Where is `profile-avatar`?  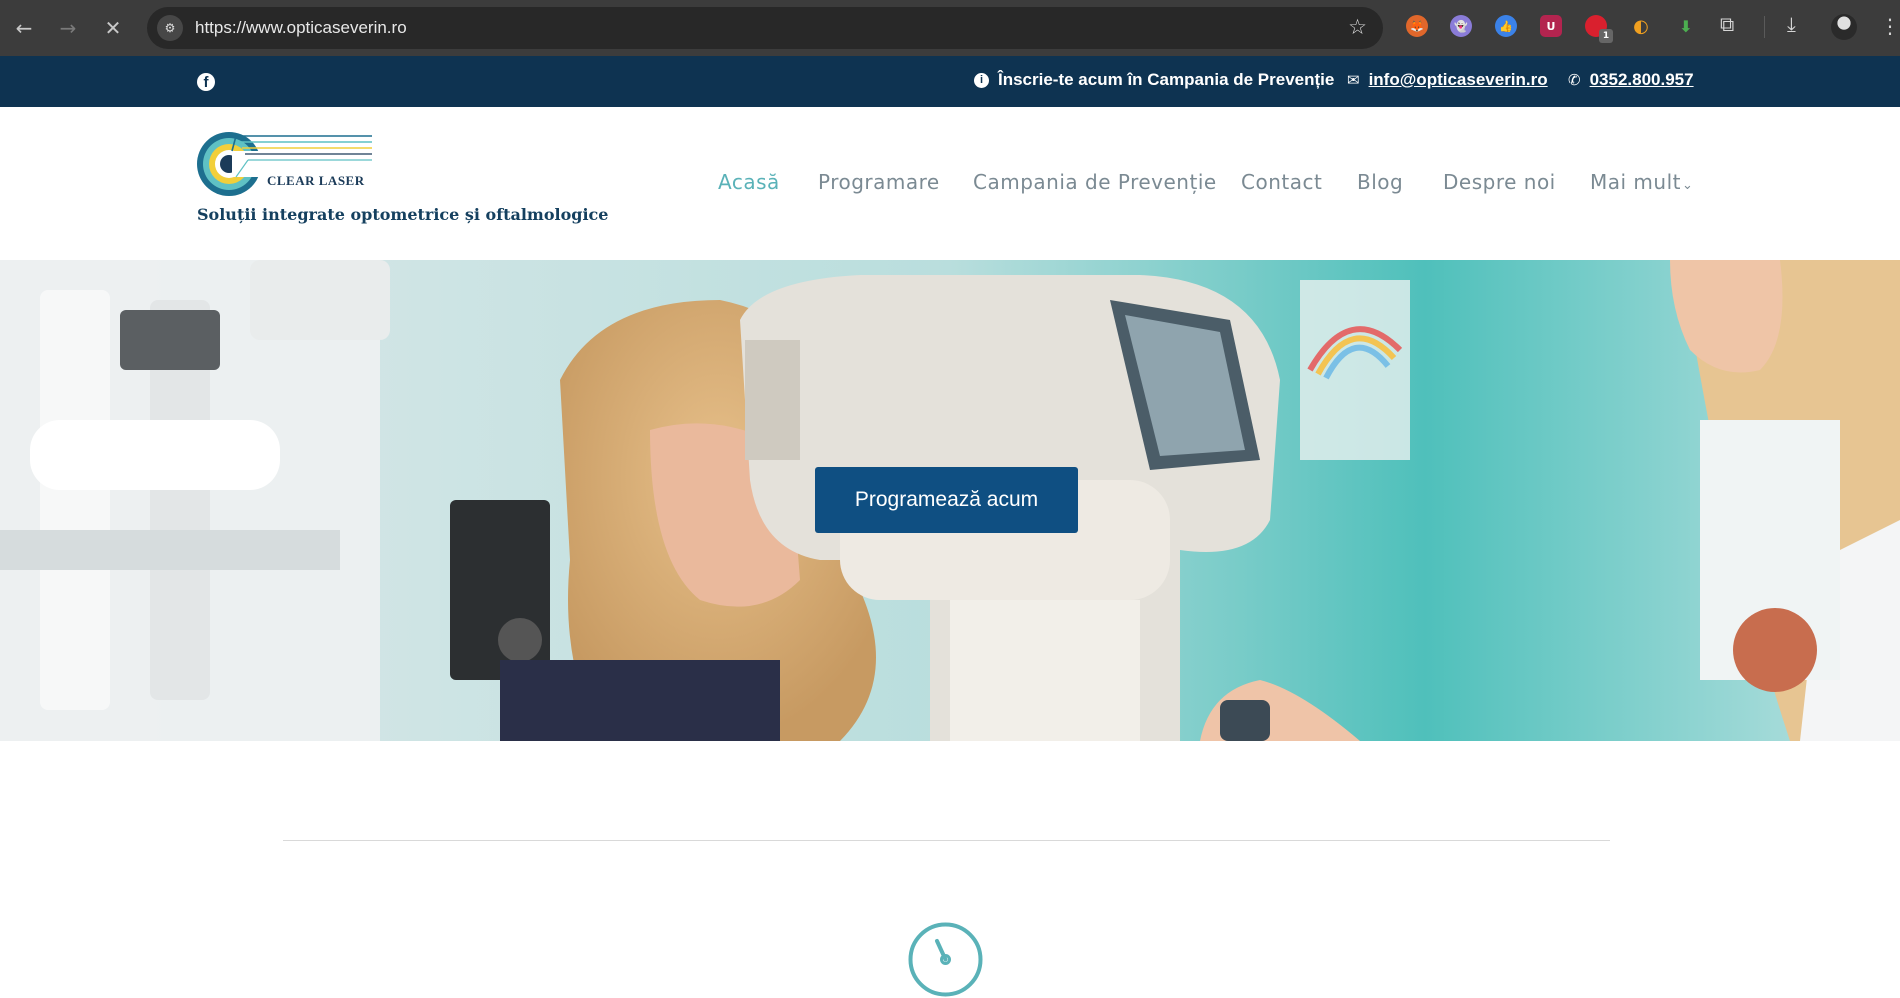
profile-avatar is located at coordinates (1844, 27).